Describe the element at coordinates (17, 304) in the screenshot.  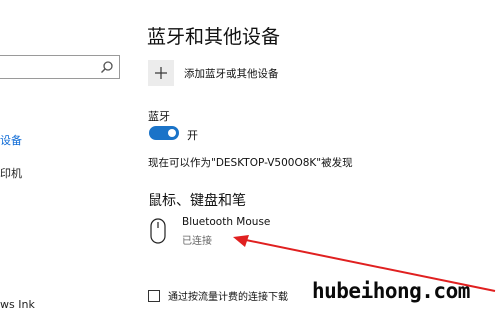
I see `sidebar-item-windows-ink: ws Ink` at that location.